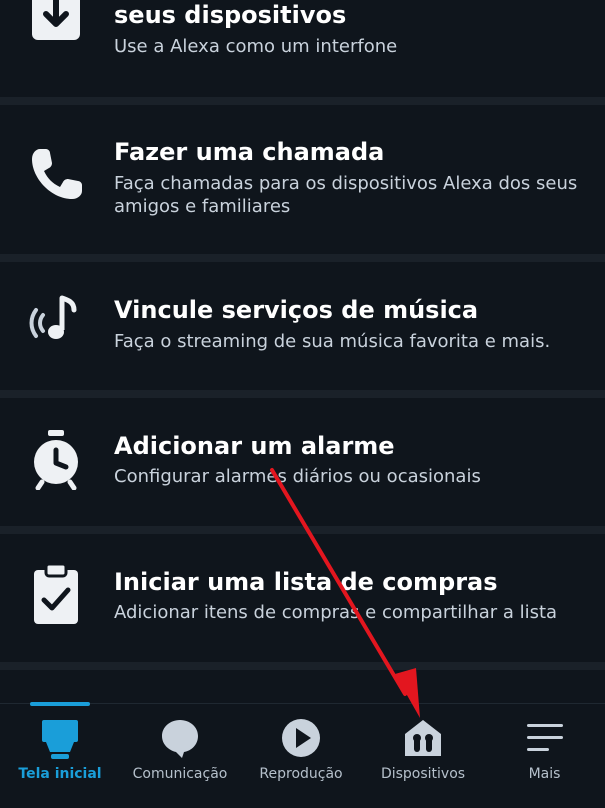 This screenshot has height=808, width=605. I want to click on play-icon, so click(301, 738).